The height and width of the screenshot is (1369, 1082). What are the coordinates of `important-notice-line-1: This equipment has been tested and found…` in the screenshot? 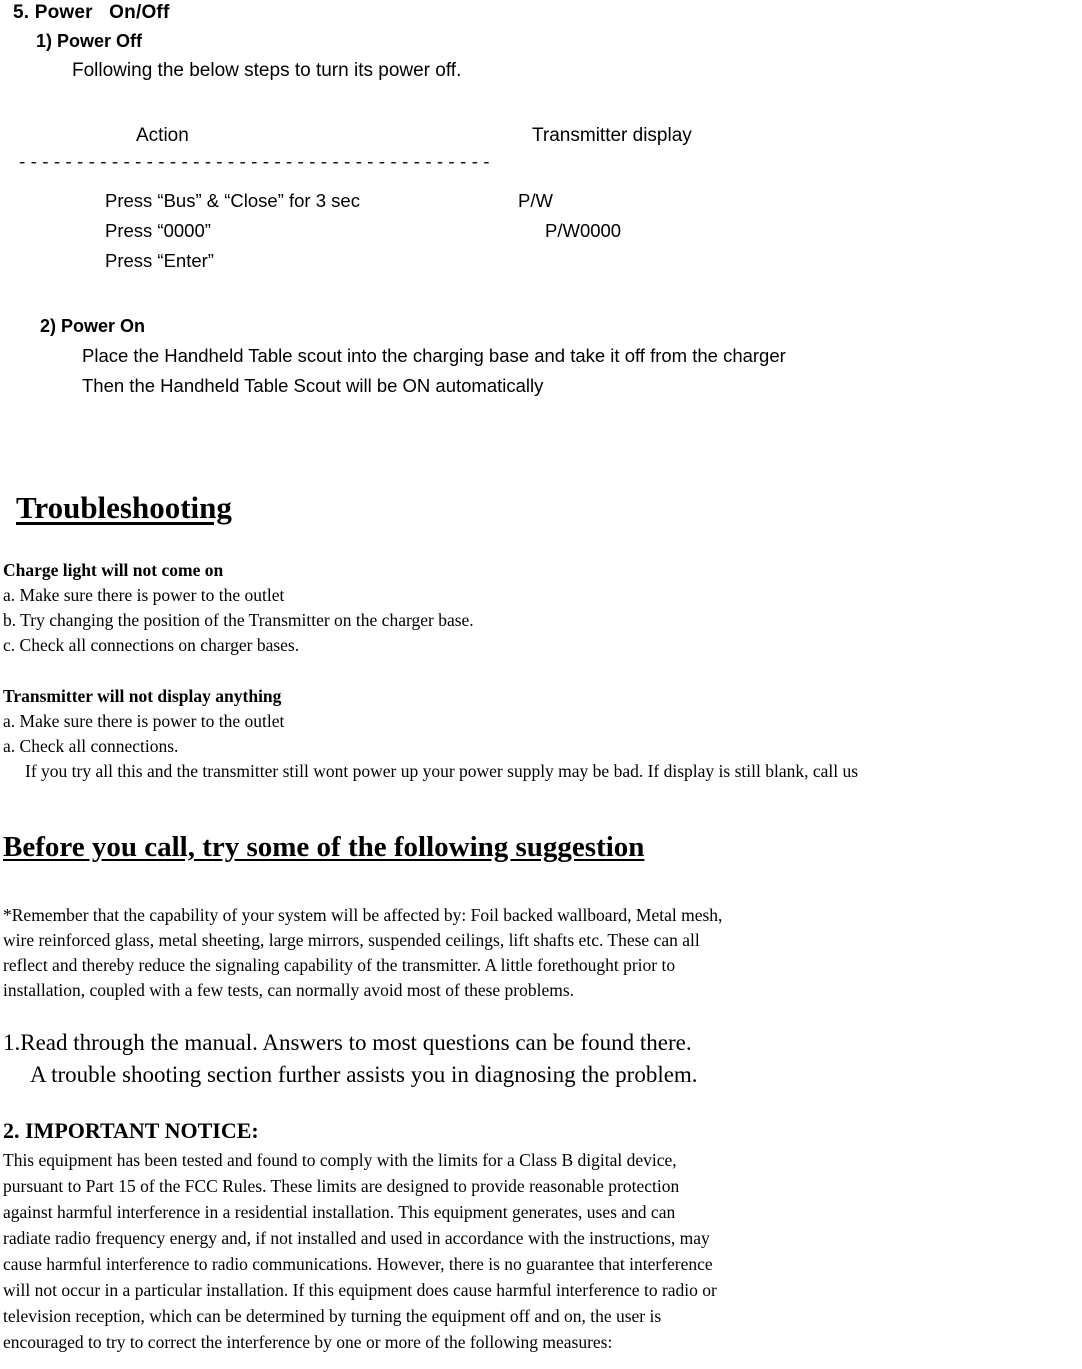 It's located at (340, 1160).